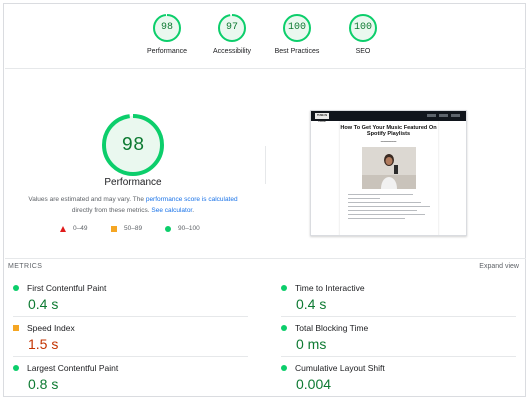 The width and height of the screenshot is (531, 400). Describe the element at coordinates (43, 384) in the screenshot. I see `metric-value: 0.8 s` at that location.